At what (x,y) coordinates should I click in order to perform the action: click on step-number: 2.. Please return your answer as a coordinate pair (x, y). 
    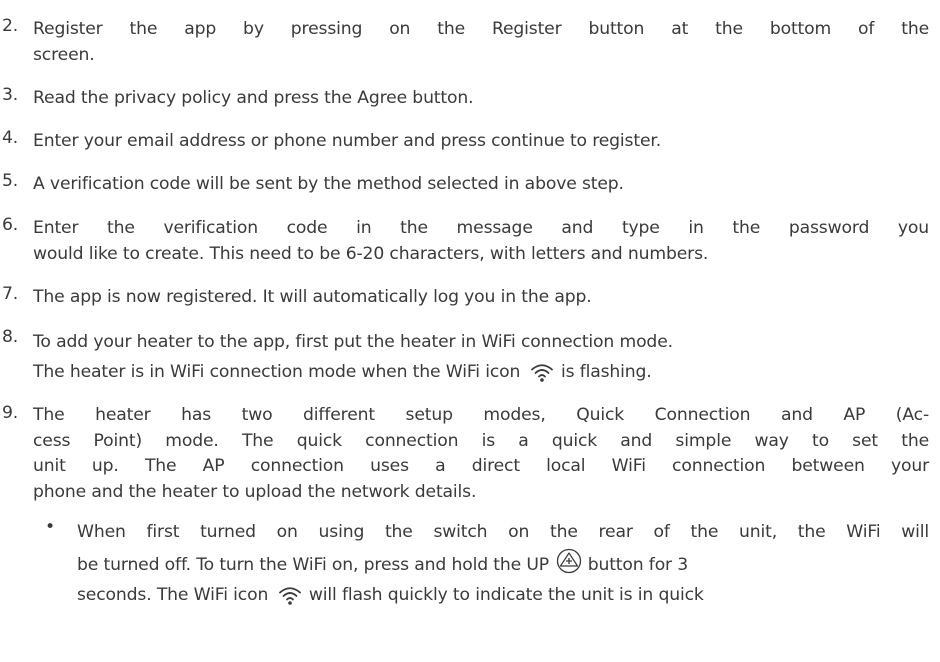
    Looking at the image, I should click on (10, 26).